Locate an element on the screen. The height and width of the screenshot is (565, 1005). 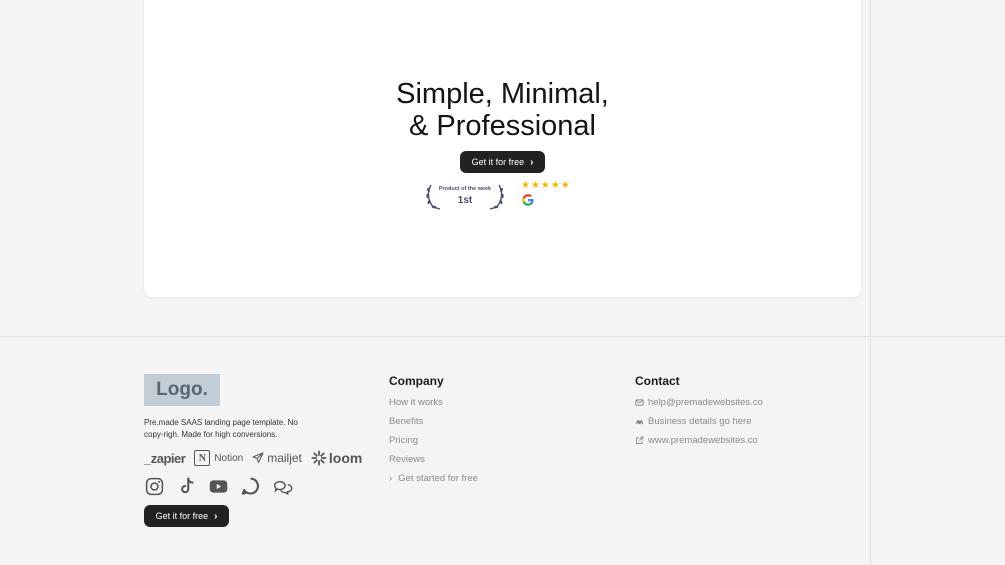
threads-icon is located at coordinates (250, 486).